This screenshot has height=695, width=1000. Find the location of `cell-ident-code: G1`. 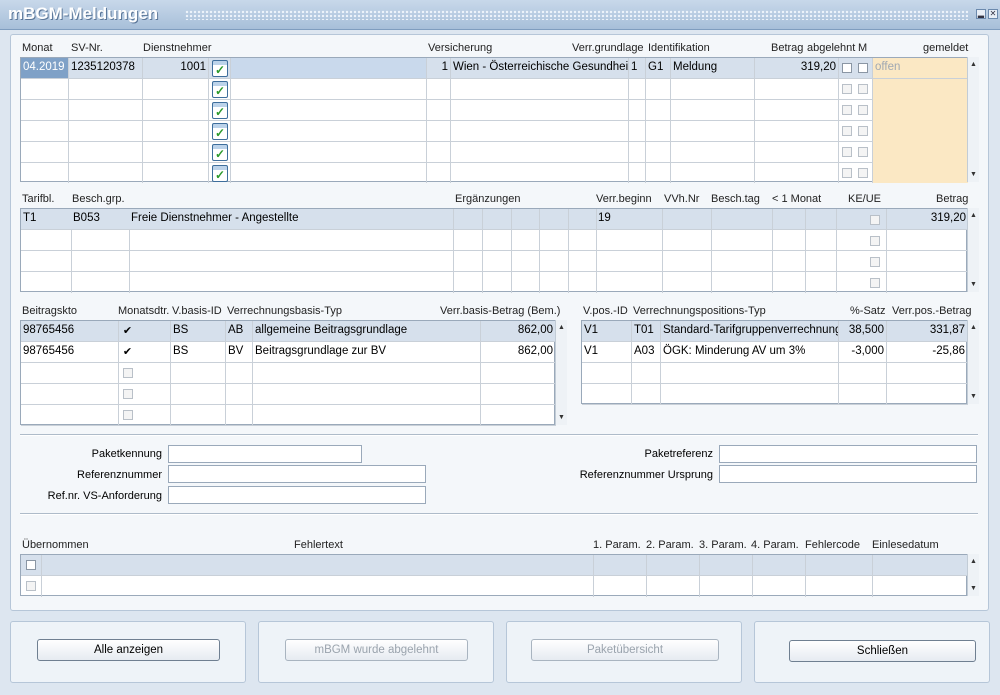

cell-ident-code: G1 is located at coordinates (658, 68).